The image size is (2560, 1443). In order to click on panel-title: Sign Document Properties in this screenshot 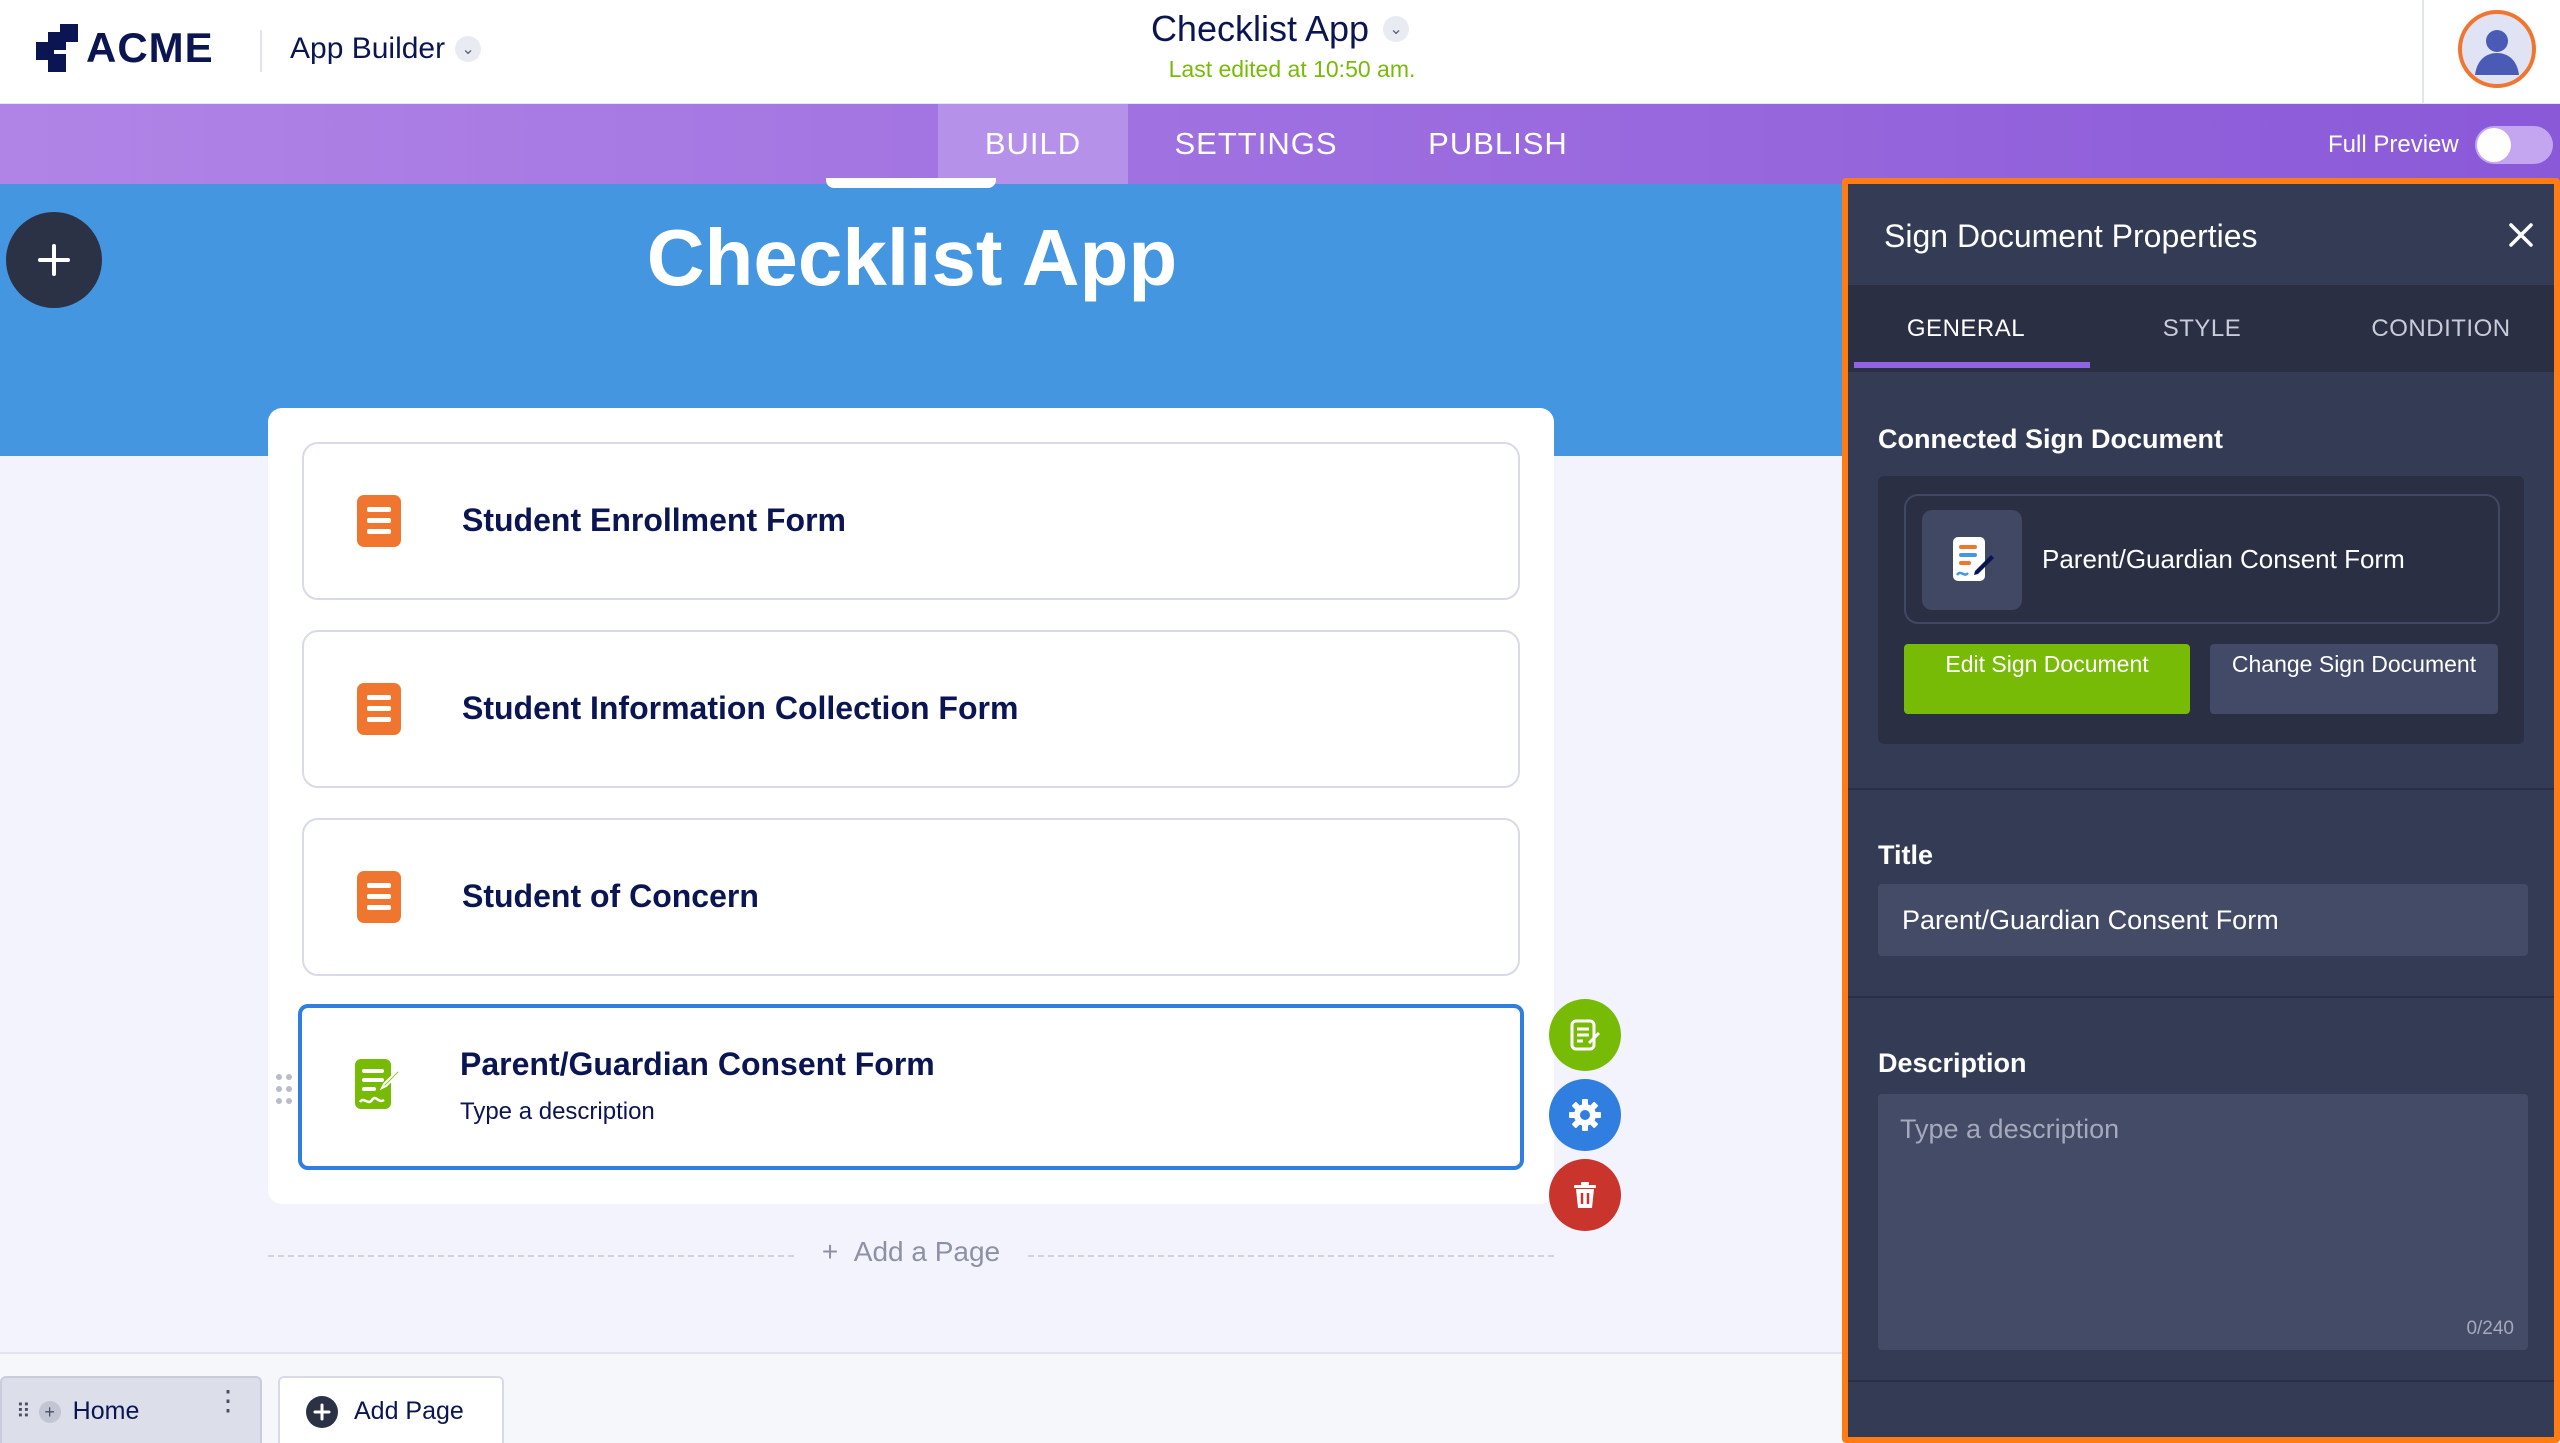, I will do `click(2071, 236)`.